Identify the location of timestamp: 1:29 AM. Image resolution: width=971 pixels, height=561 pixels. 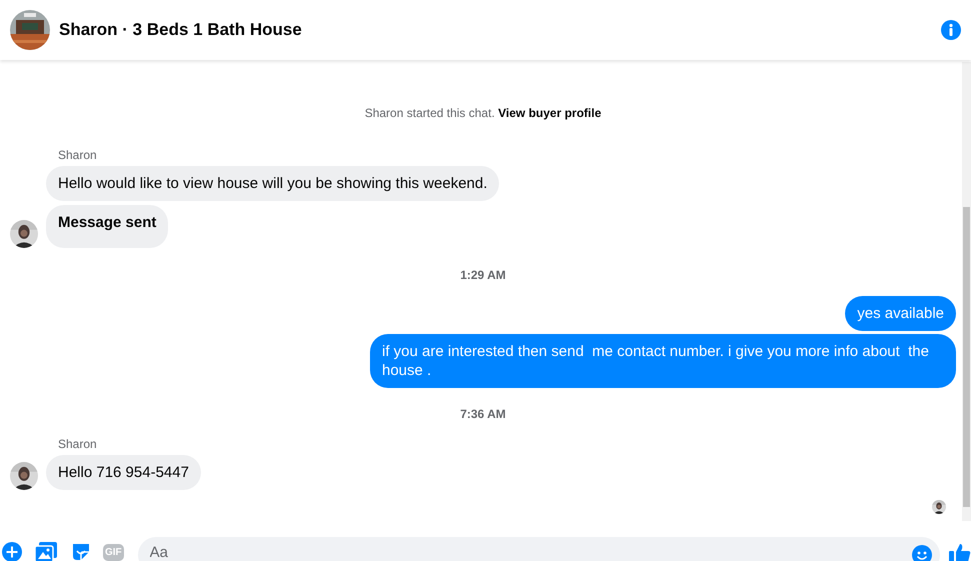
(483, 275).